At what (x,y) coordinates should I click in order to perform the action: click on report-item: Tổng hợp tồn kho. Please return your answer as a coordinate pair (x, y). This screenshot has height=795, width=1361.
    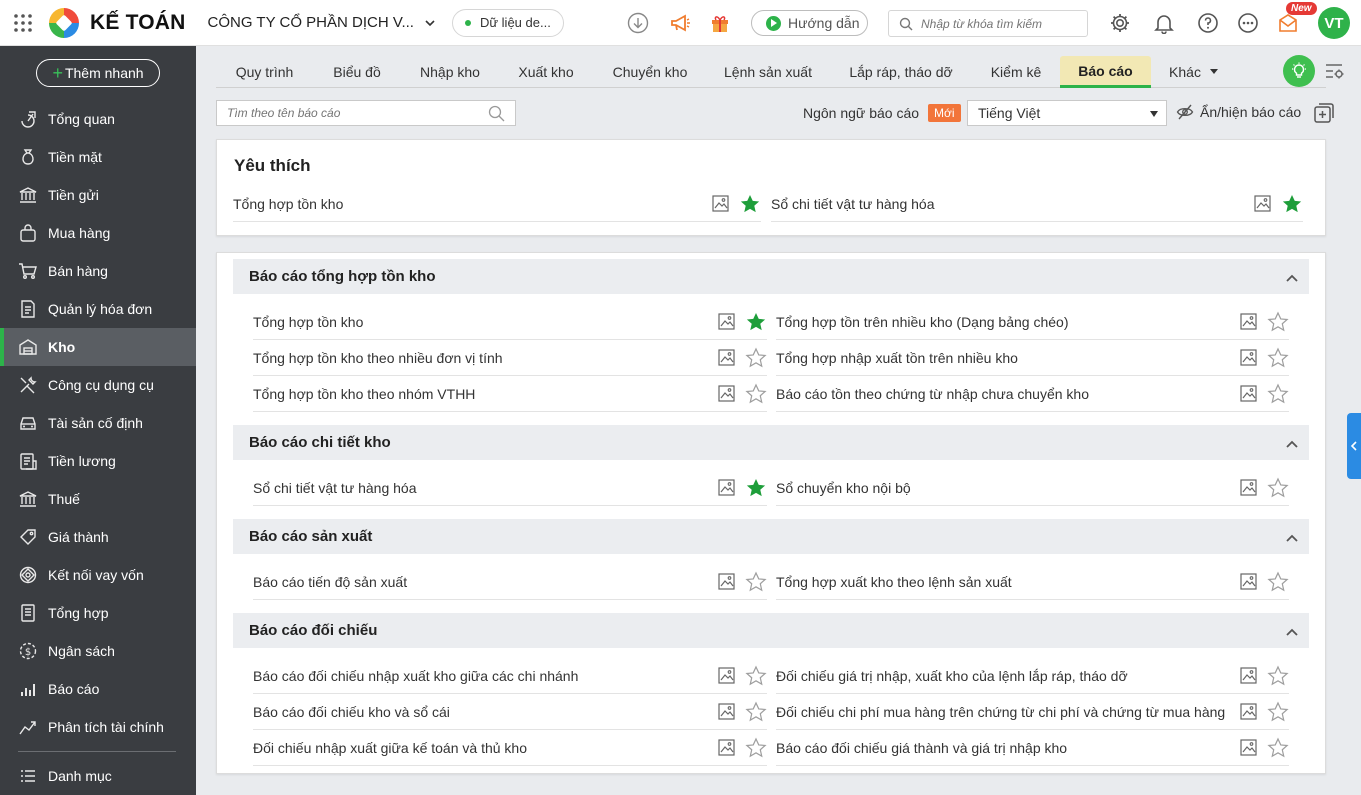
    Looking at the image, I should click on (497, 204).